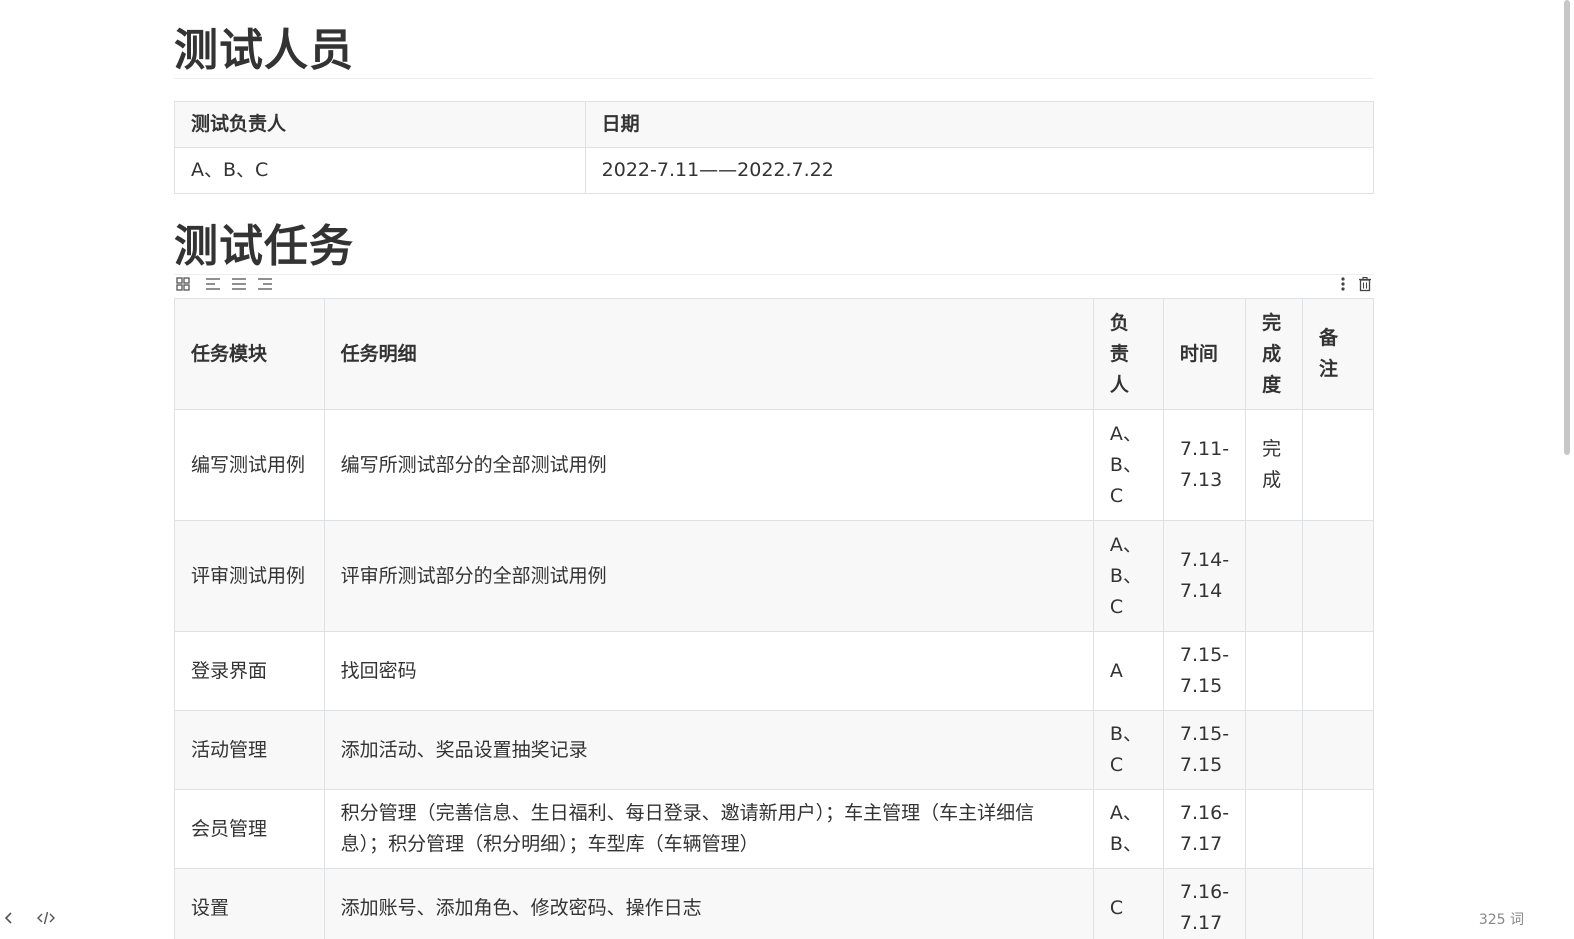 The width and height of the screenshot is (1574, 939). Describe the element at coordinates (46, 920) in the screenshot. I see `code-icon` at that location.